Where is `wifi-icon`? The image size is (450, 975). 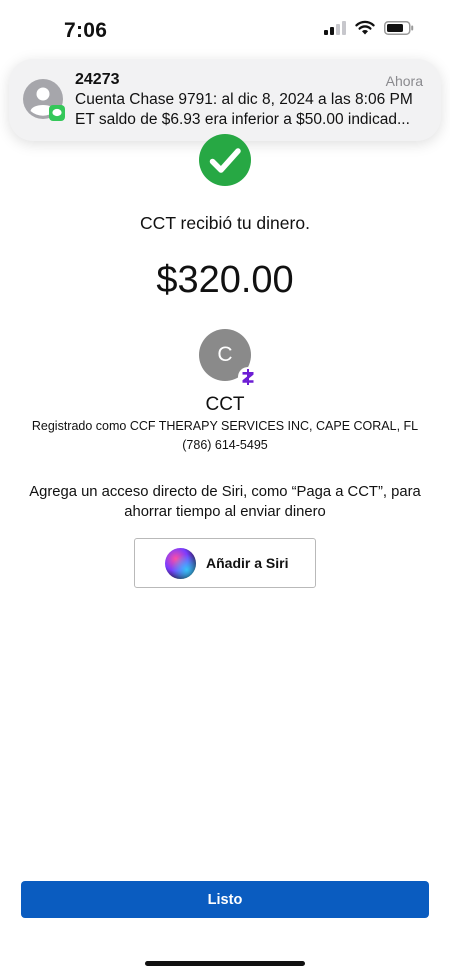
wifi-icon is located at coordinates (365, 27).